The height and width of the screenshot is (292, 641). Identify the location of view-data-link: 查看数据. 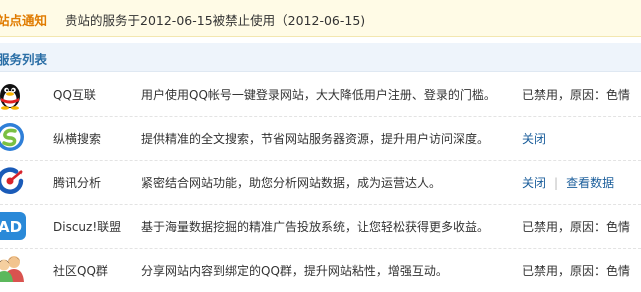
(590, 183).